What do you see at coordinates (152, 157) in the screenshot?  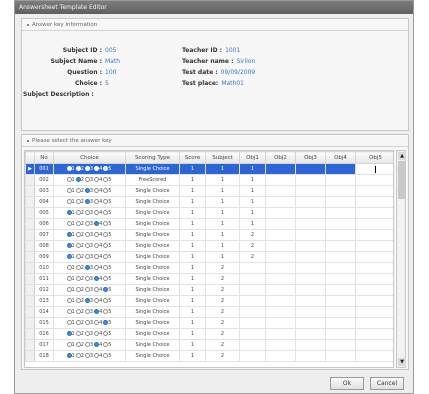 I see `column-header-scoring-type: Scoring Type` at bounding box center [152, 157].